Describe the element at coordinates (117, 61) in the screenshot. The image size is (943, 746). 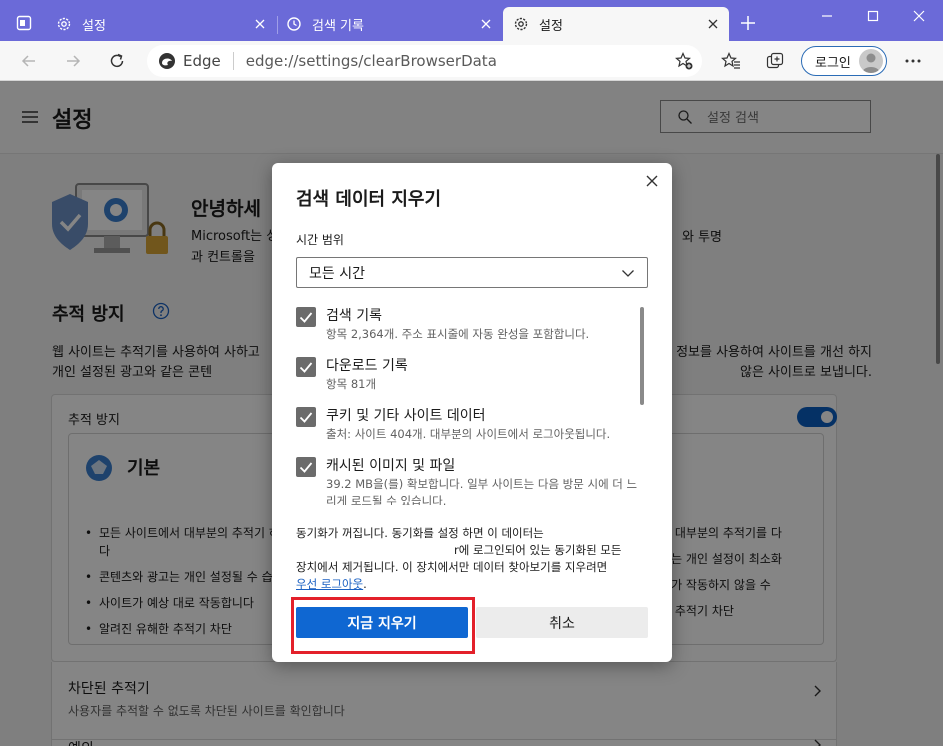
I see `refresh-icon` at that location.